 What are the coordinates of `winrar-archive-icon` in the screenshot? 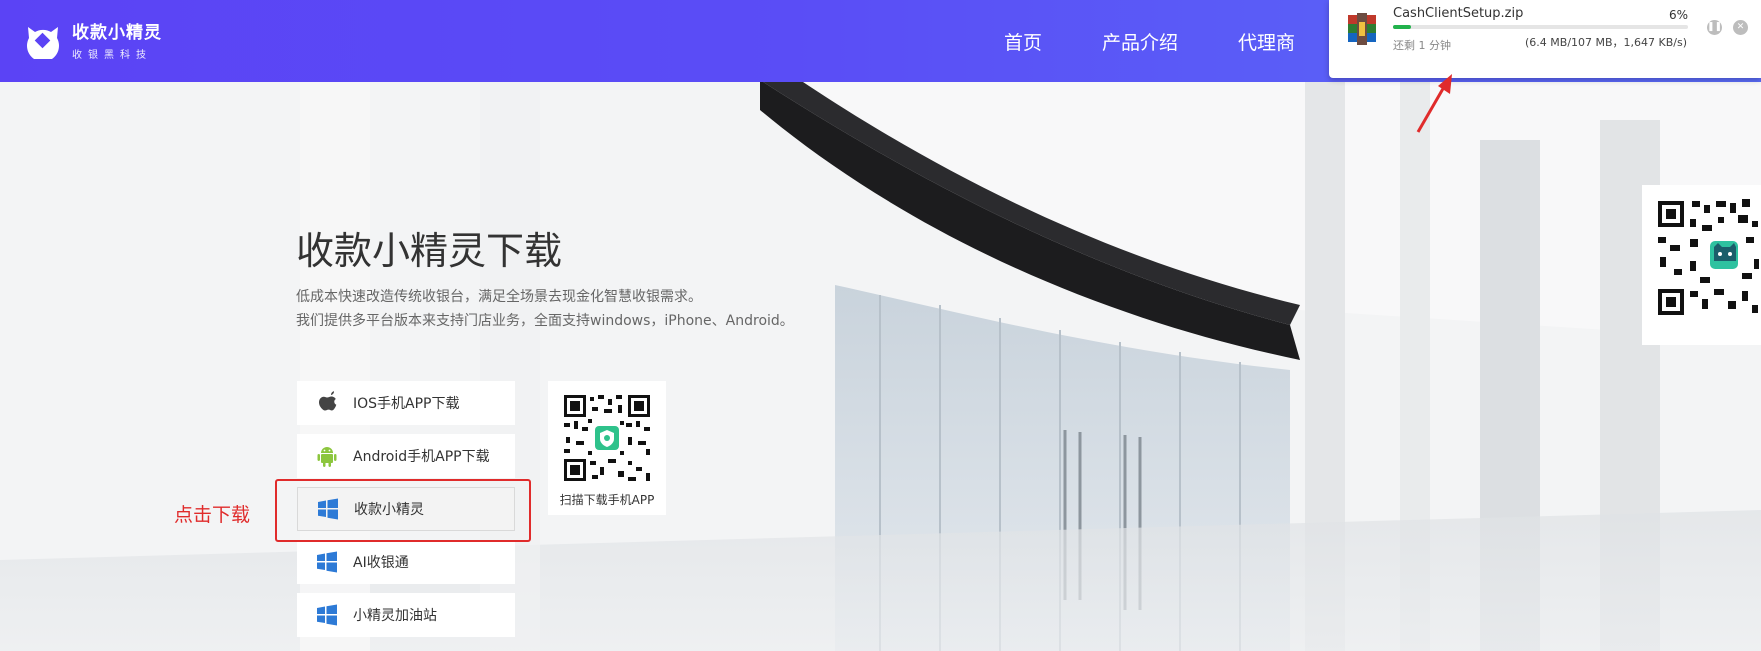 It's located at (1362, 29).